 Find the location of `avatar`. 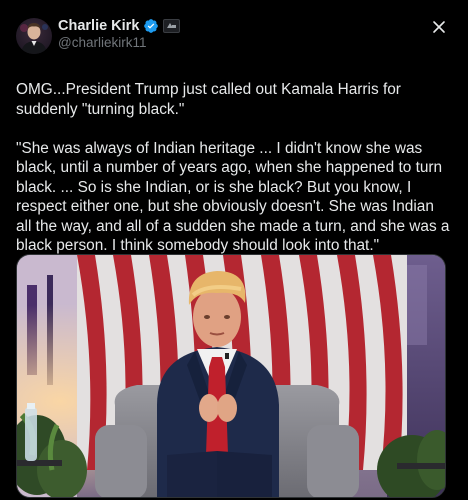

avatar is located at coordinates (34, 36).